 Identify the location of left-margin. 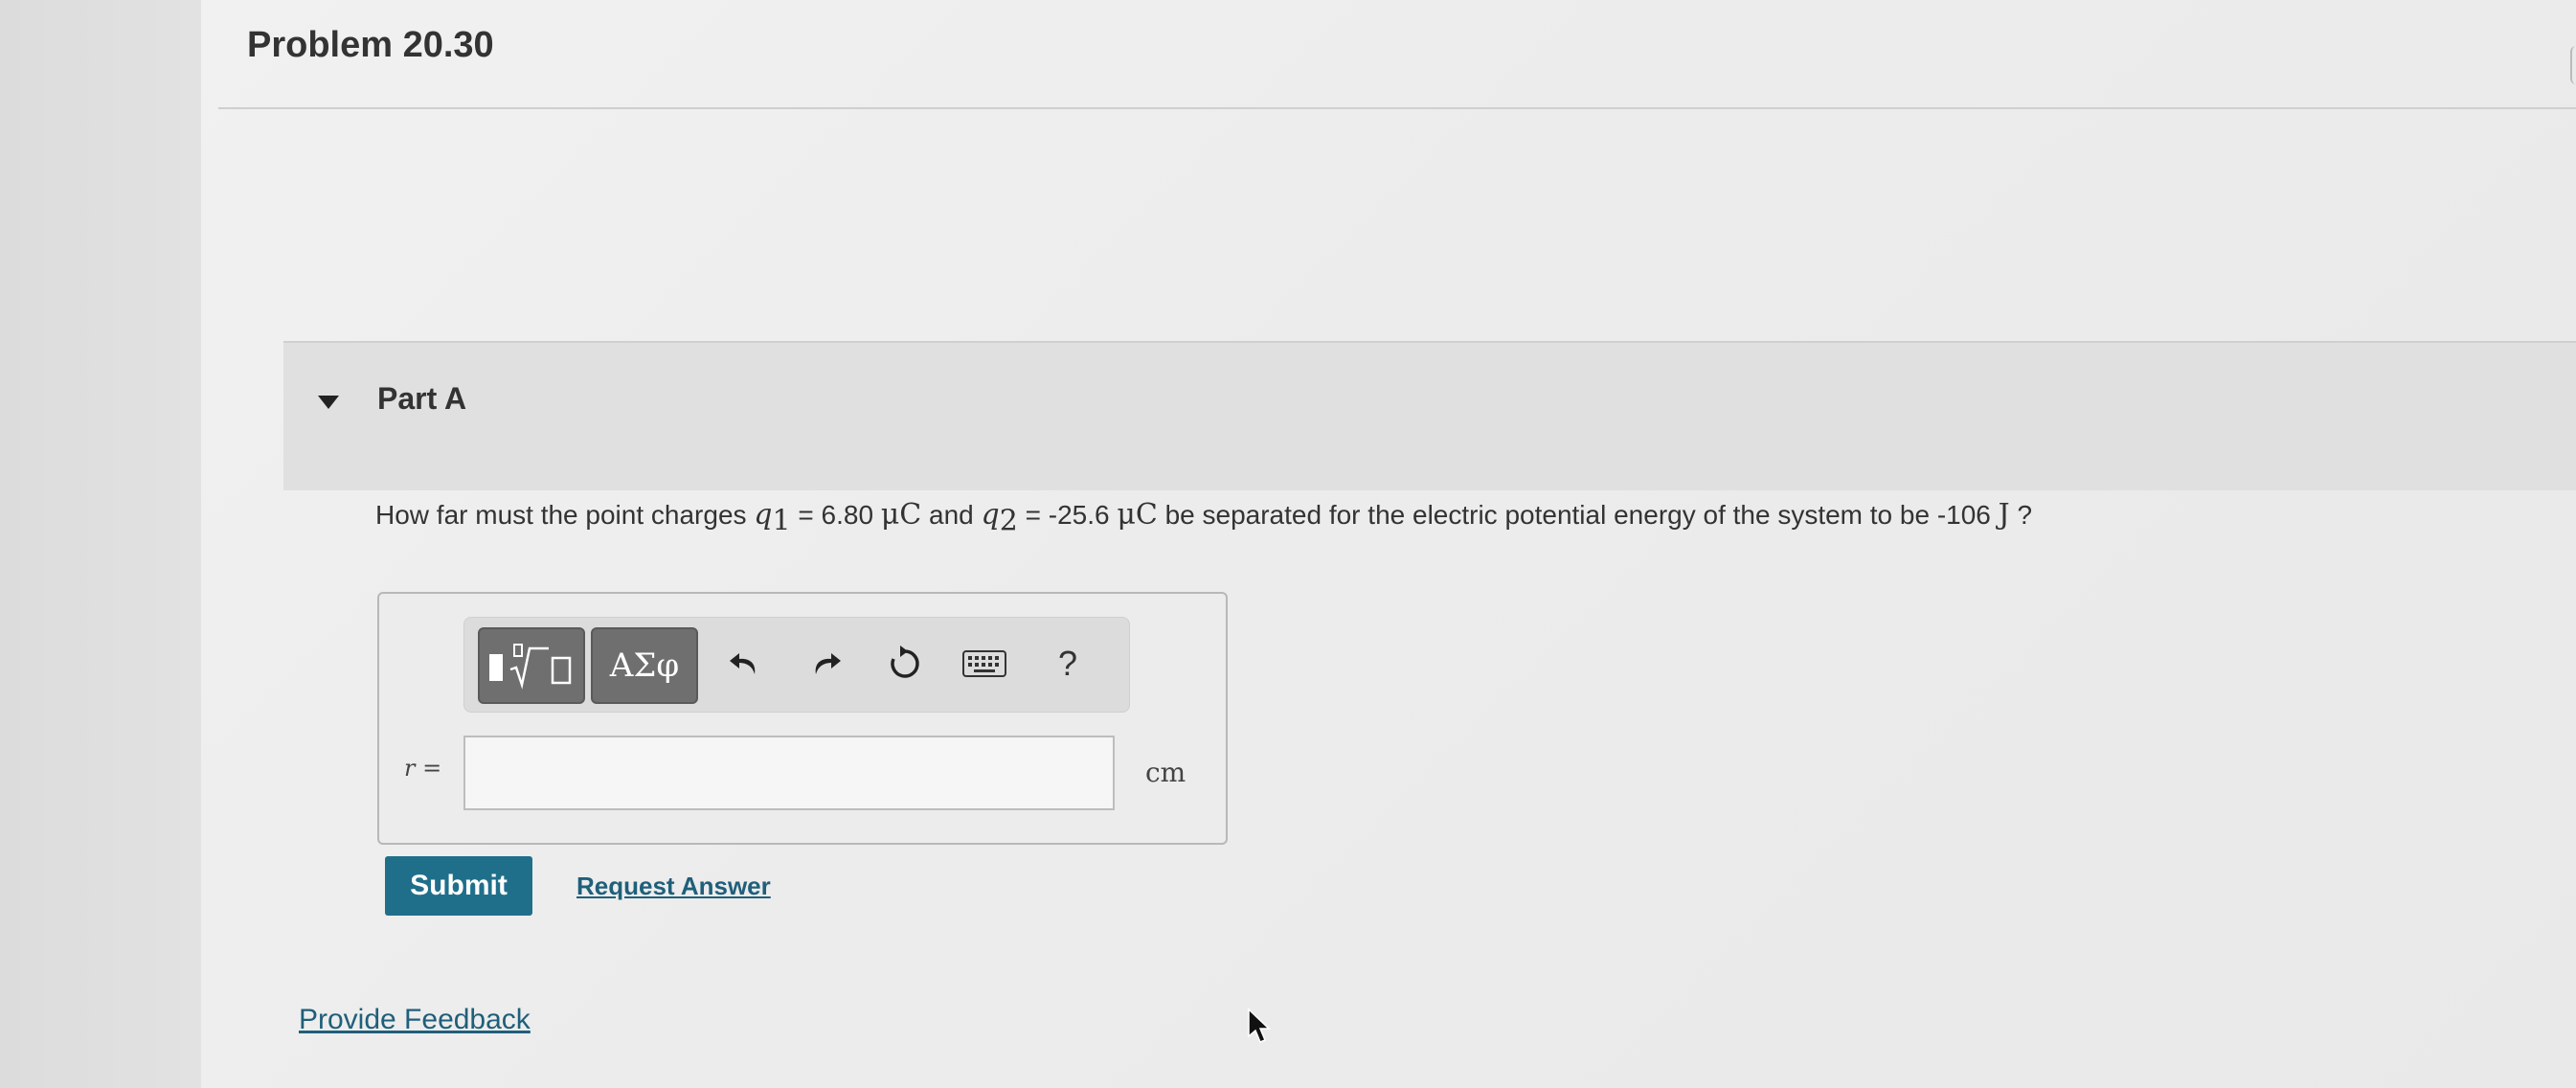
(100, 544).